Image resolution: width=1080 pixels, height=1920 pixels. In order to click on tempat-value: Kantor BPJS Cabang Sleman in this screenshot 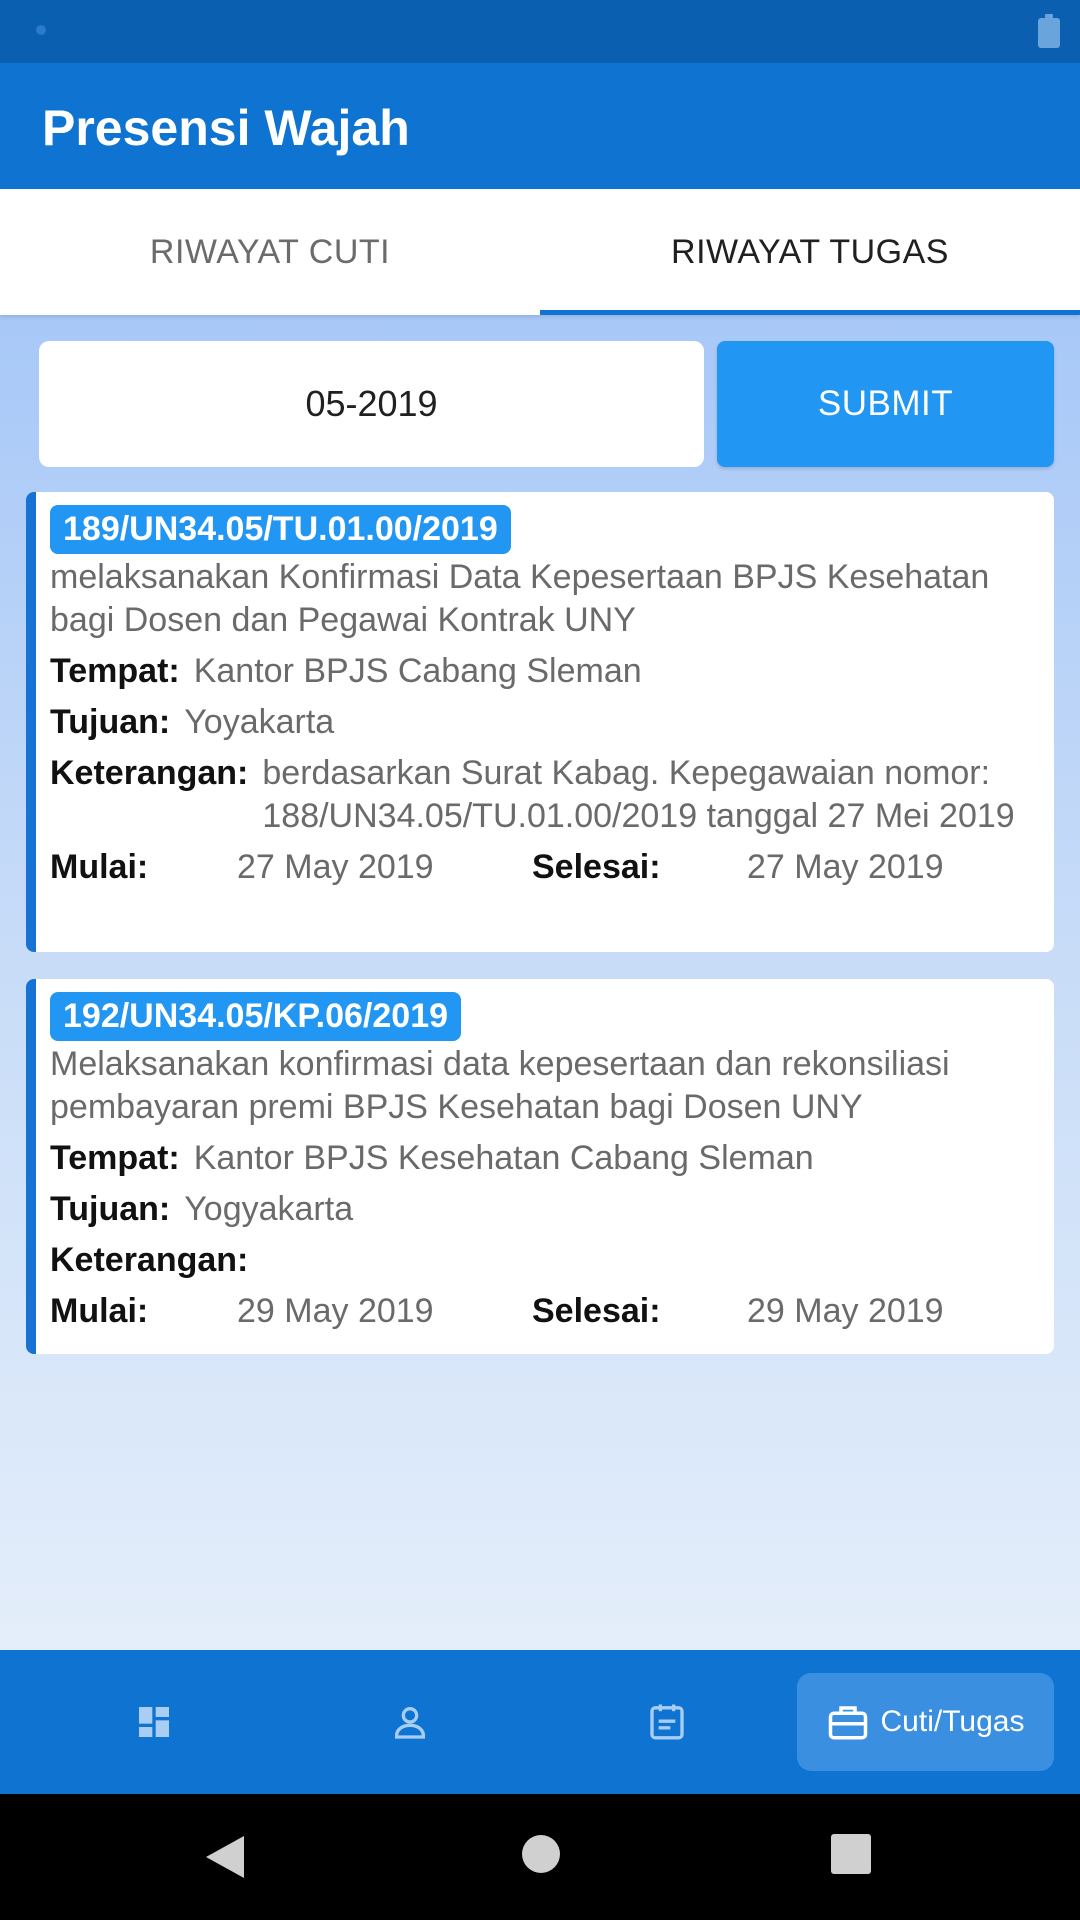, I will do `click(417, 671)`.